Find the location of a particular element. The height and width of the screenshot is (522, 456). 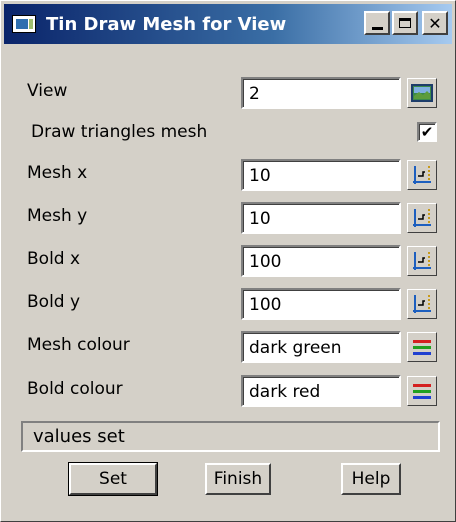

maximize-icon is located at coordinates (405, 23).